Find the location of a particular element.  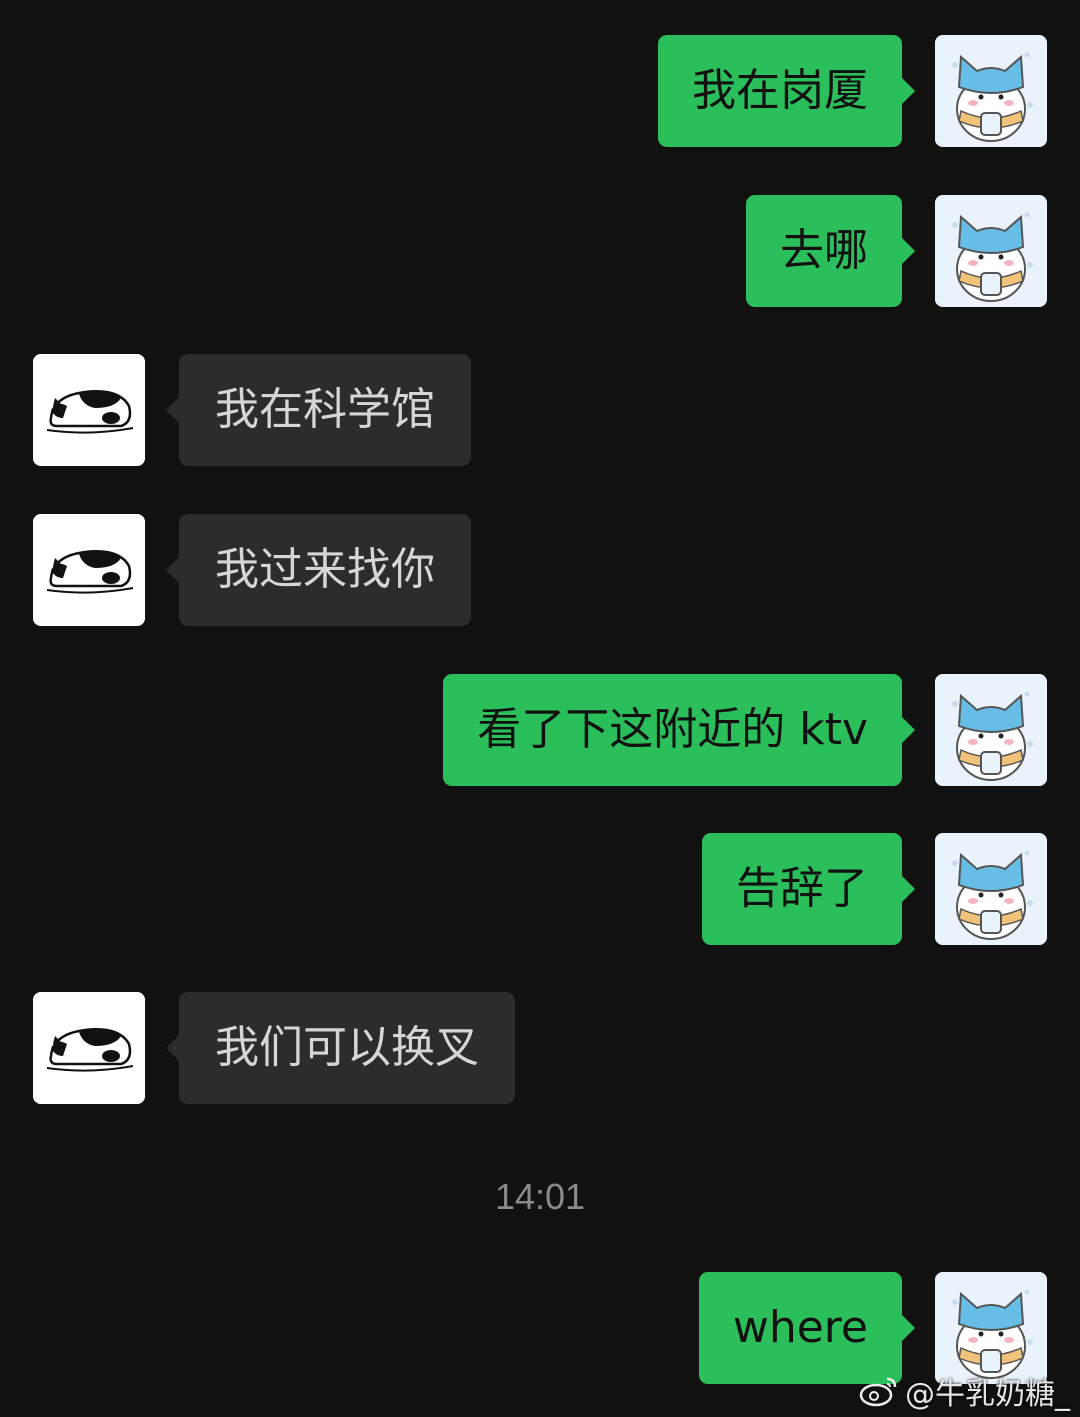

message-row-me: 去哪 is located at coordinates (540, 251).